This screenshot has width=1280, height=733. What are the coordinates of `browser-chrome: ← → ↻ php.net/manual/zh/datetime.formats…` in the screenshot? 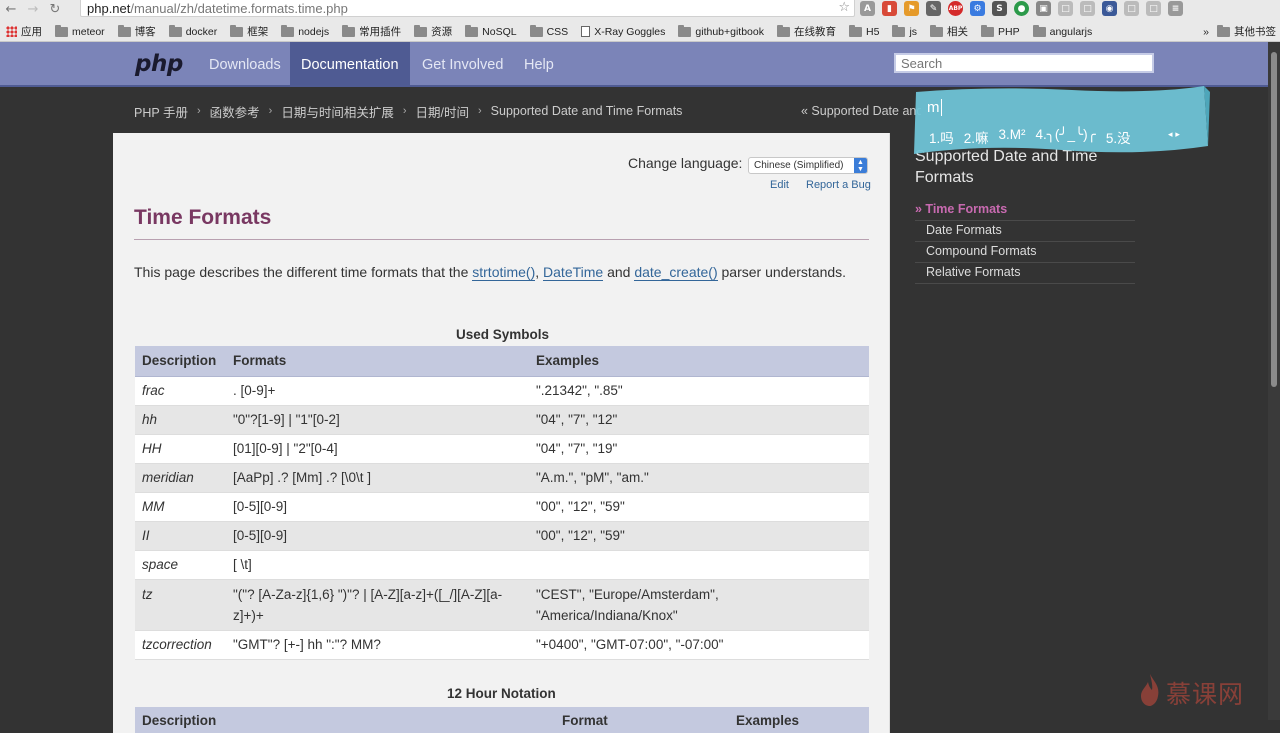 It's located at (640, 21).